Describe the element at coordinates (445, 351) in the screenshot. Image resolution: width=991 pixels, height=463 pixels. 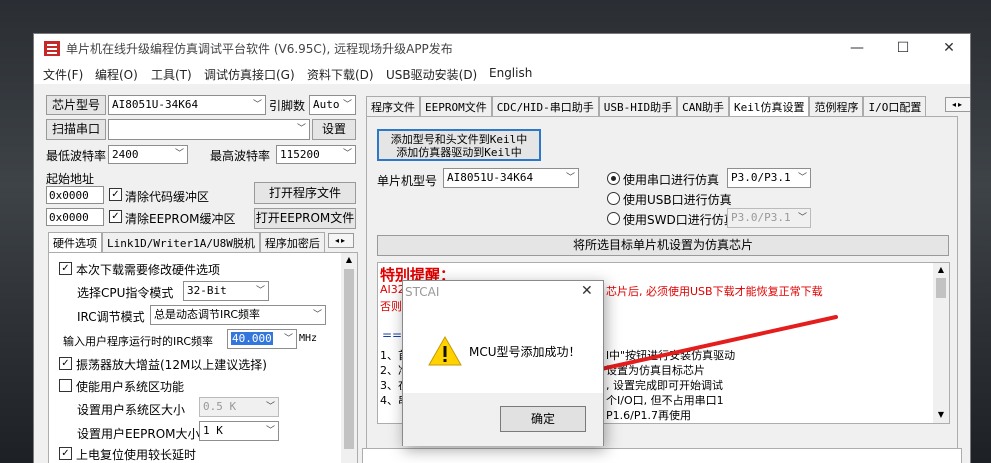
I see `warning-icon` at that location.